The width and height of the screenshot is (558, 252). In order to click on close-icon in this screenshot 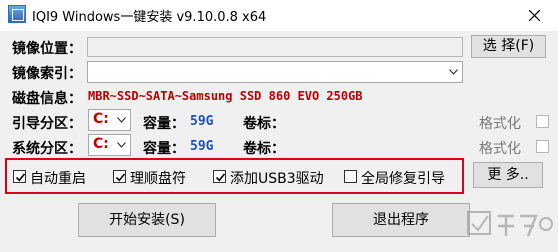, I will do `click(534, 15)`.